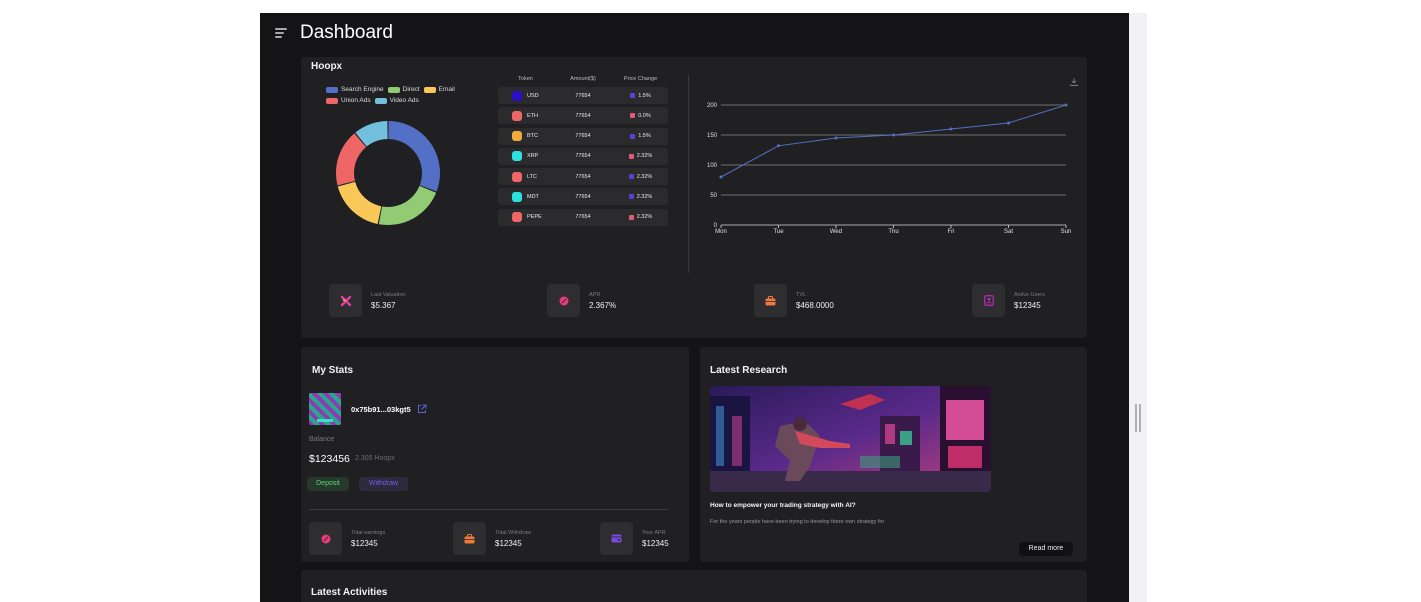 The width and height of the screenshot is (1421, 602). I want to click on donut-slice-email, so click(359, 202).